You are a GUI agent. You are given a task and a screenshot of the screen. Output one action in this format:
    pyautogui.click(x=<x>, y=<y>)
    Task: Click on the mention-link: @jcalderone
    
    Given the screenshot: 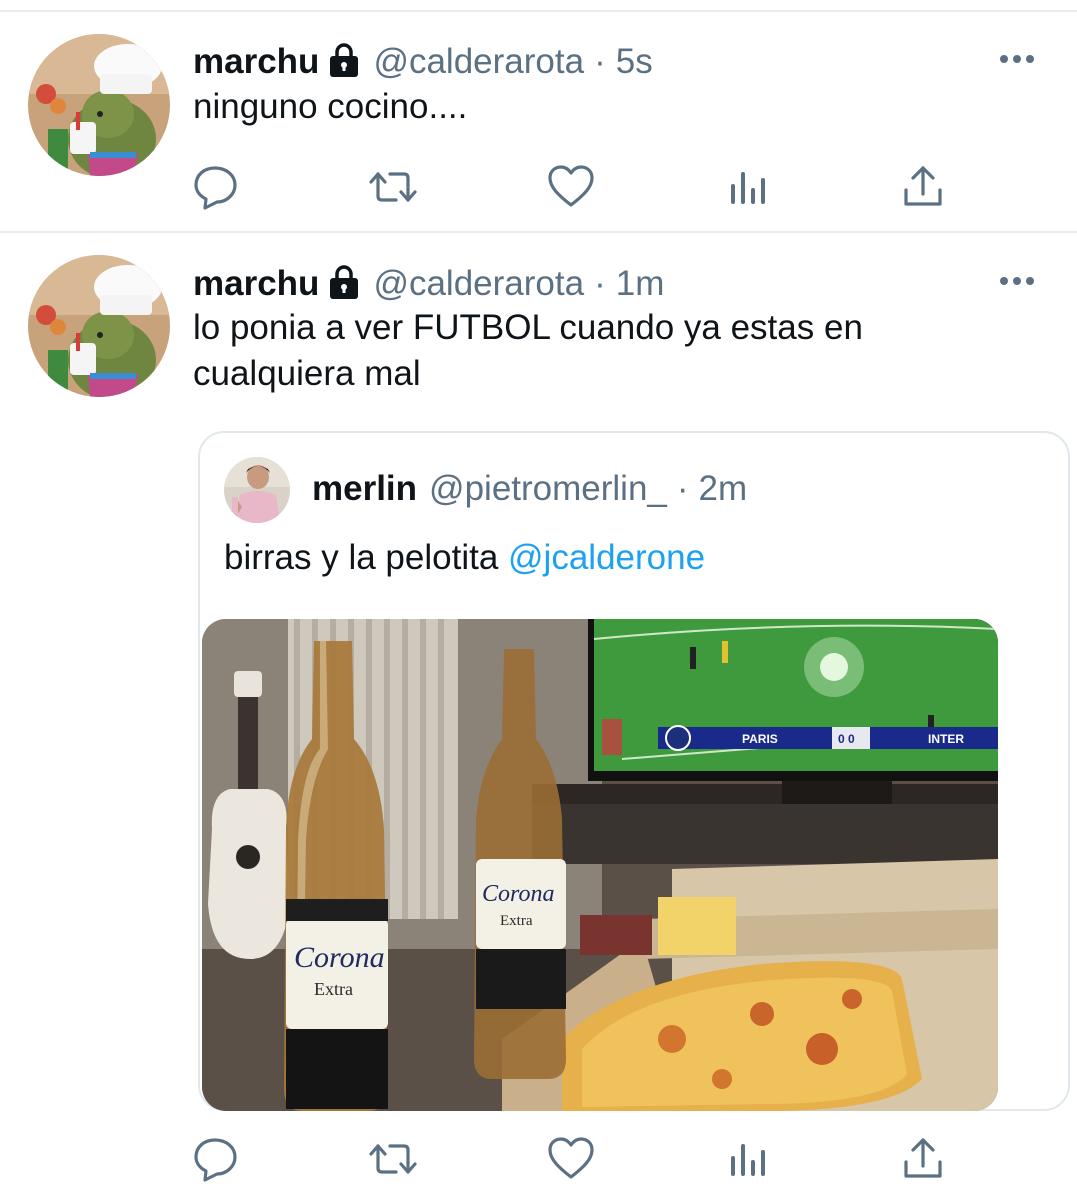 What is the action you would take?
    pyautogui.click(x=606, y=557)
    